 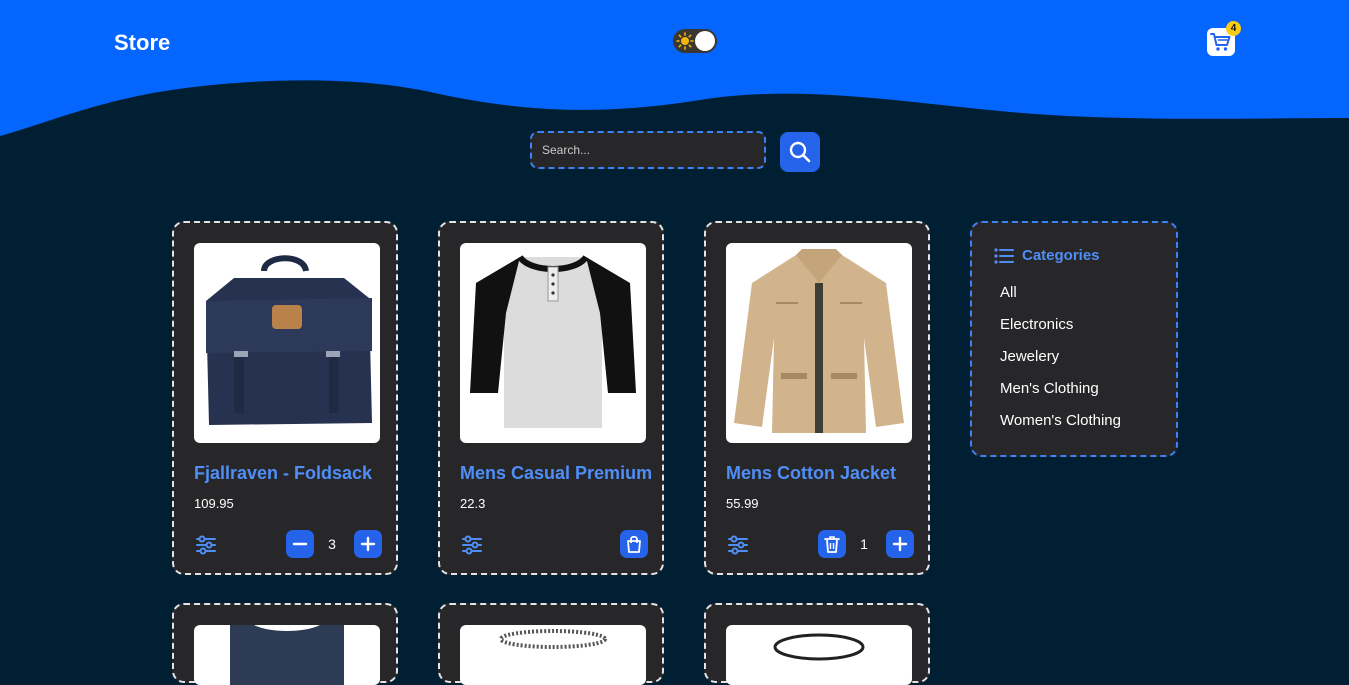 I want to click on product-image-backpack, so click(x=287, y=343).